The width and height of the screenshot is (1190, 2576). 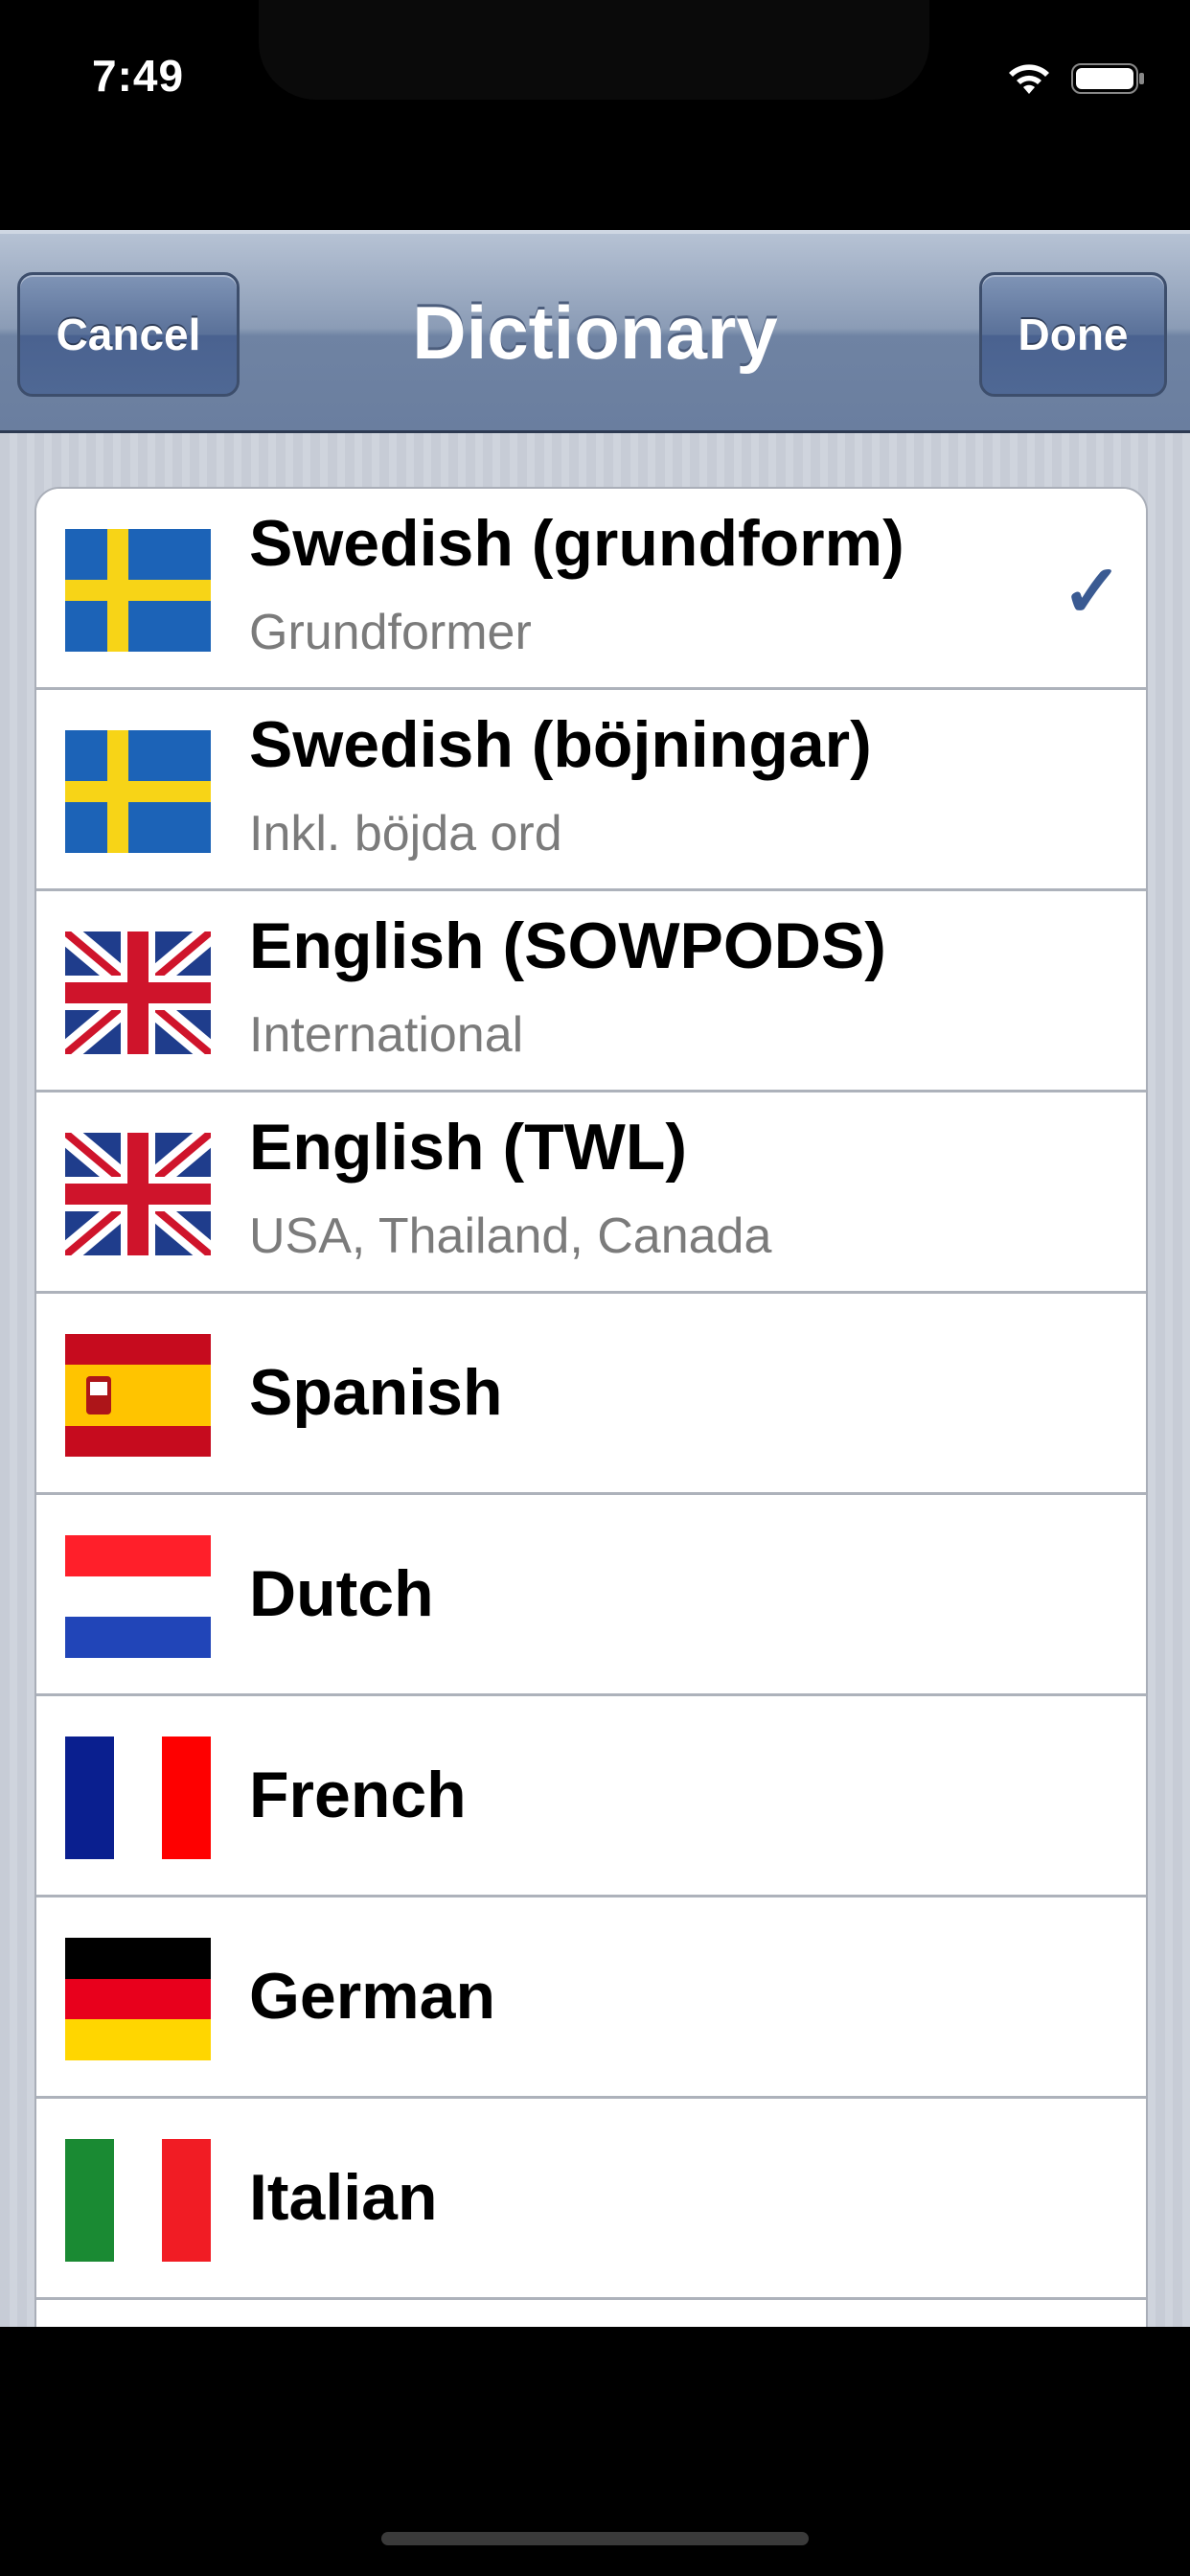 I want to click on home-indicator, so click(x=595, y=2538).